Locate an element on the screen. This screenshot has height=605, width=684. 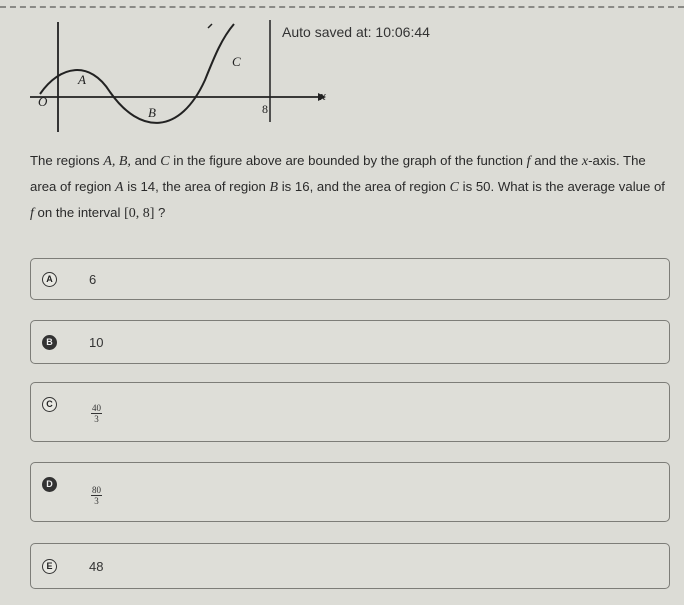
q-text: is 16, and the area of region is located at coordinates (364, 186).